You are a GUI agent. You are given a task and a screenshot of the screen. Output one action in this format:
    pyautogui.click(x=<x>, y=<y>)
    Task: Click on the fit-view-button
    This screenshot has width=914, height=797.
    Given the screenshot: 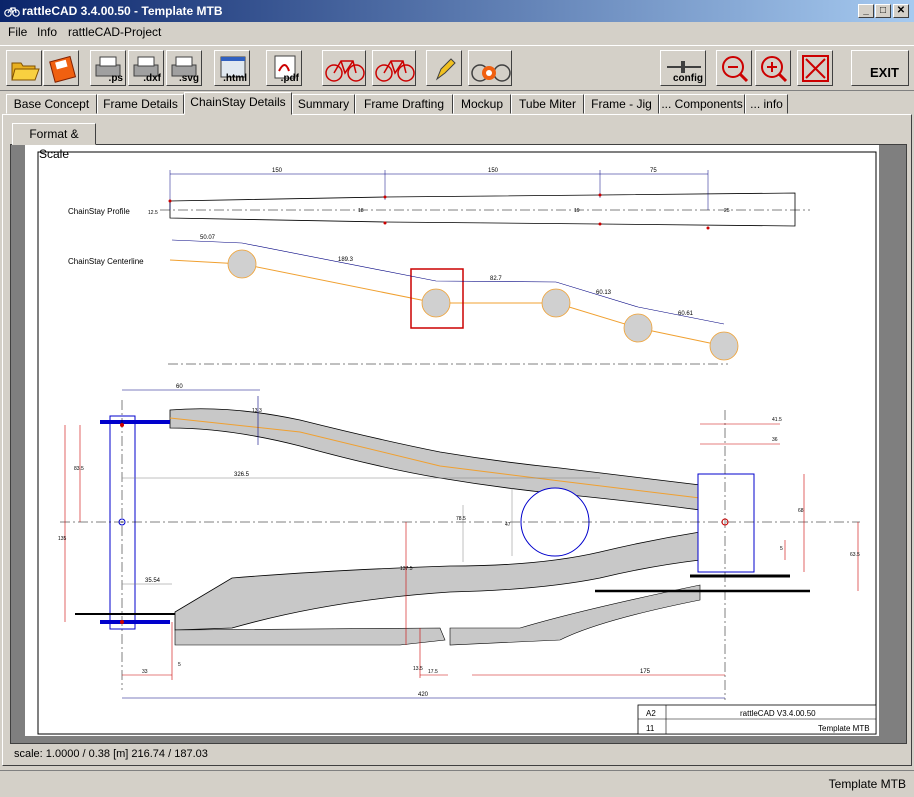 What is the action you would take?
    pyautogui.click(x=815, y=68)
    